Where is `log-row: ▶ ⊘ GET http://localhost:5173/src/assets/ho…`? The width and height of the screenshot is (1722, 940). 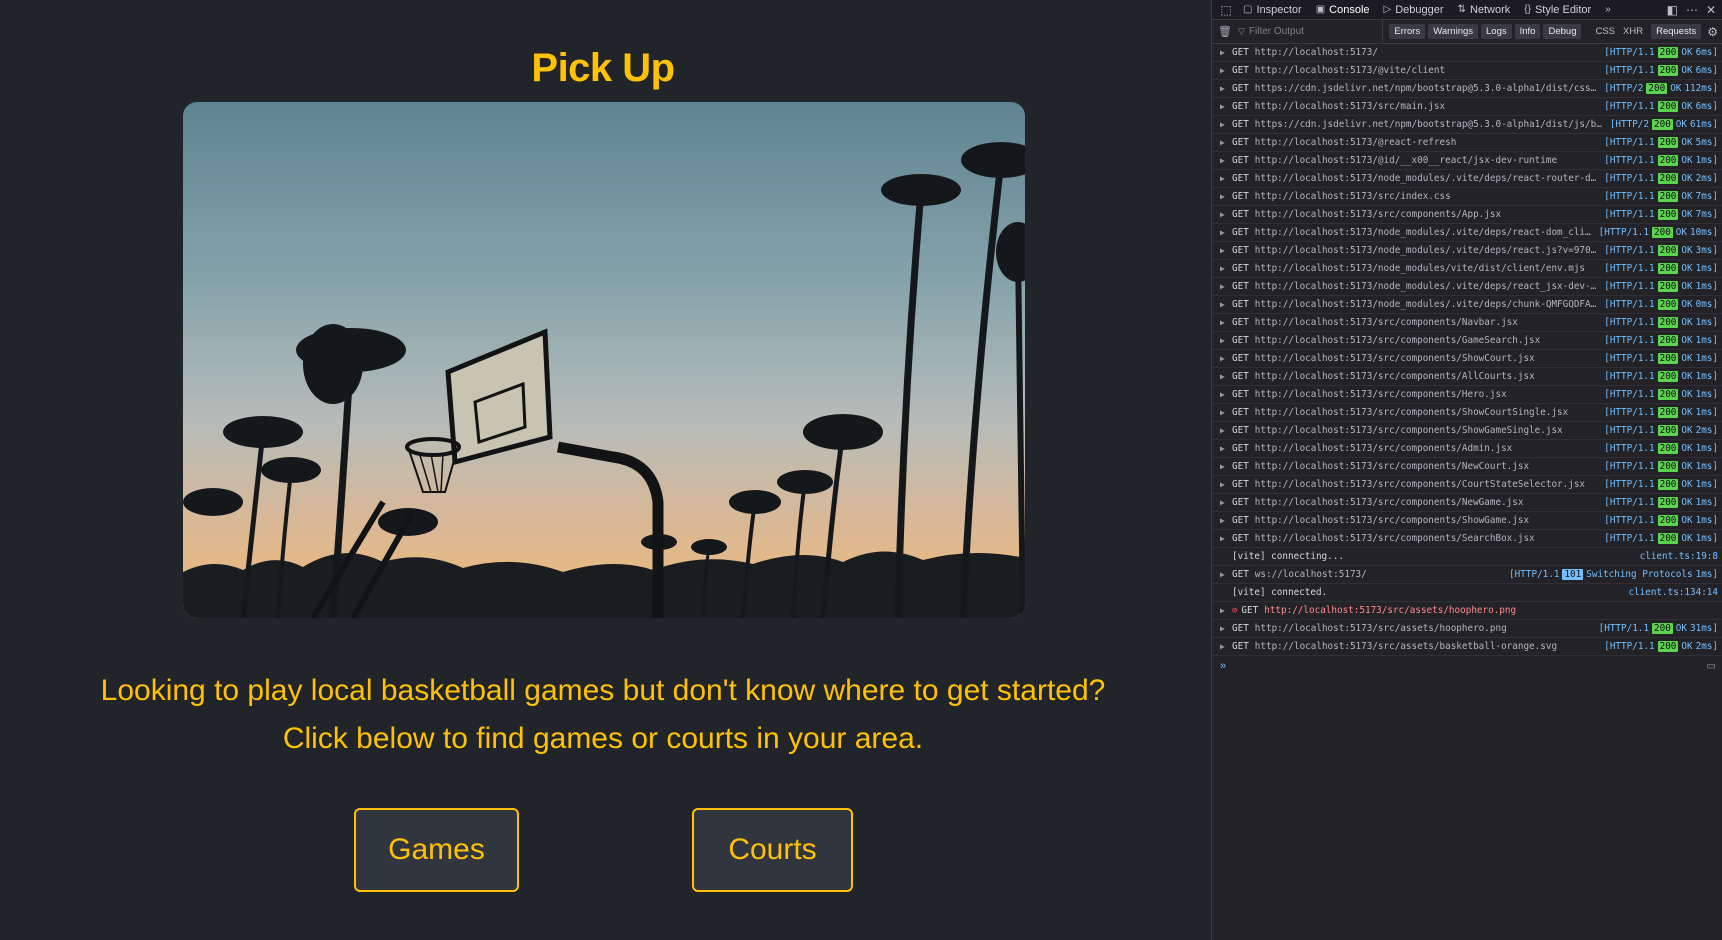 log-row: ▶ ⊘ GET http://localhost:5173/src/assets/ho… is located at coordinates (1467, 611).